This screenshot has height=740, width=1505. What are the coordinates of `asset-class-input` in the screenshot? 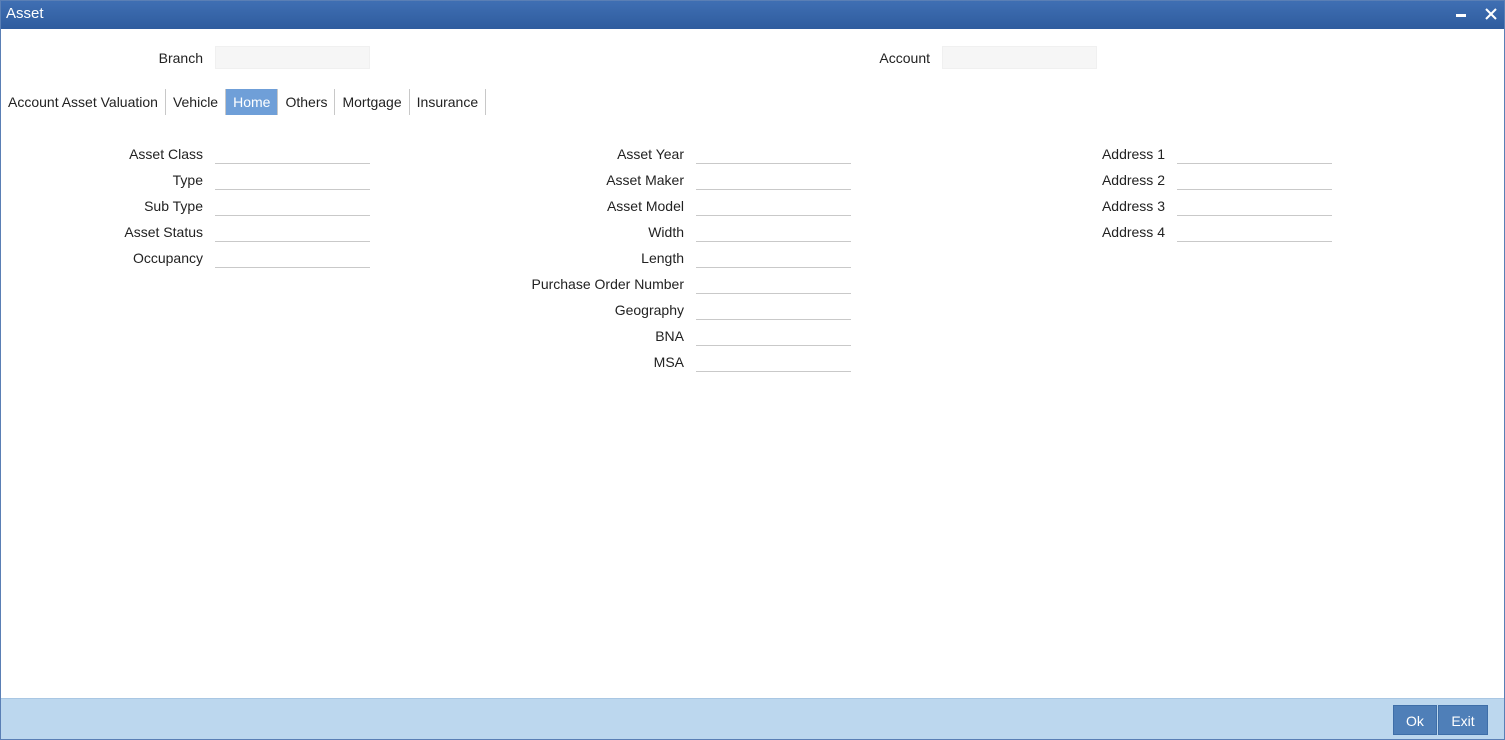 It's located at (292, 153).